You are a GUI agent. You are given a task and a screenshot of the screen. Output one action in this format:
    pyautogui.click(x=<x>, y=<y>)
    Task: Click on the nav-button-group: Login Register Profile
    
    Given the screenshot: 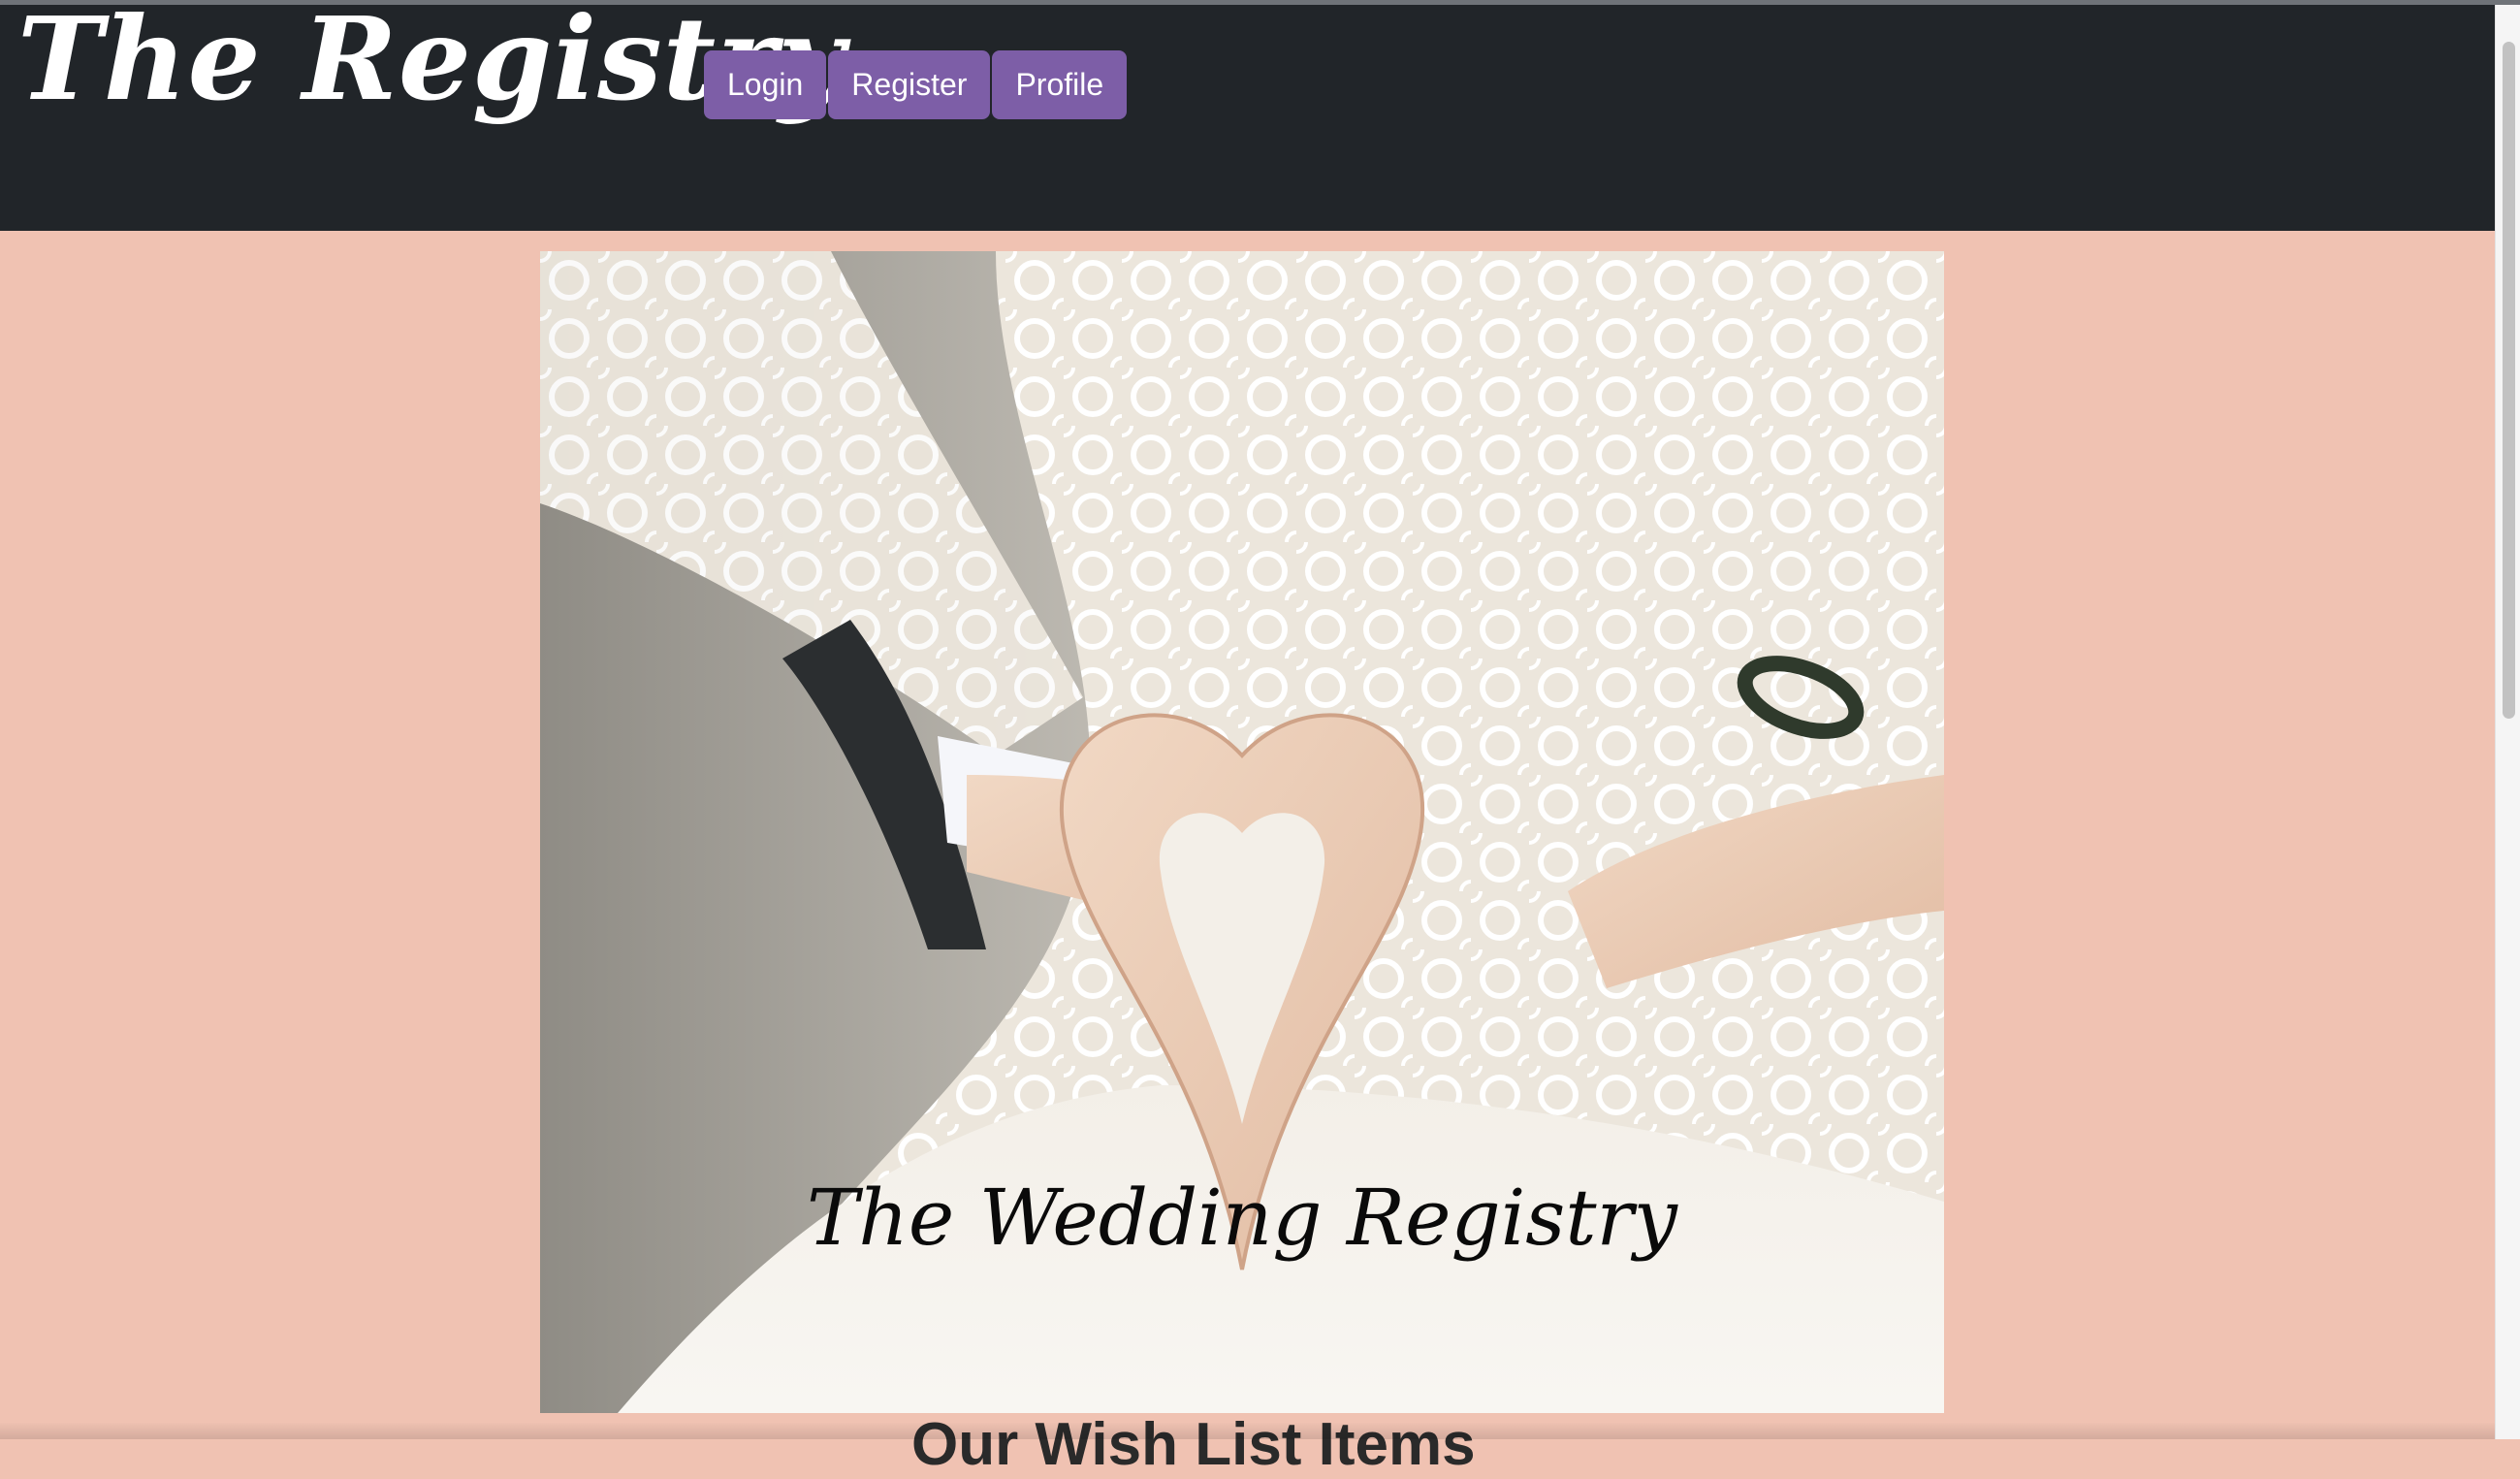 What is the action you would take?
    pyautogui.click(x=916, y=84)
    